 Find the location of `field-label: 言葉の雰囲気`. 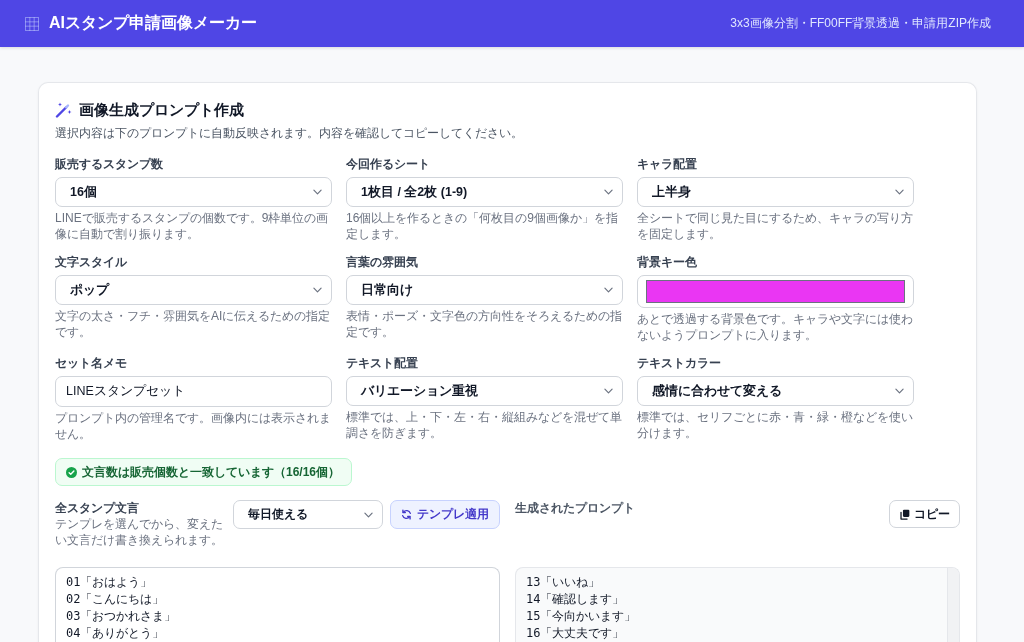

field-label: 言葉の雰囲気 is located at coordinates (382, 262).